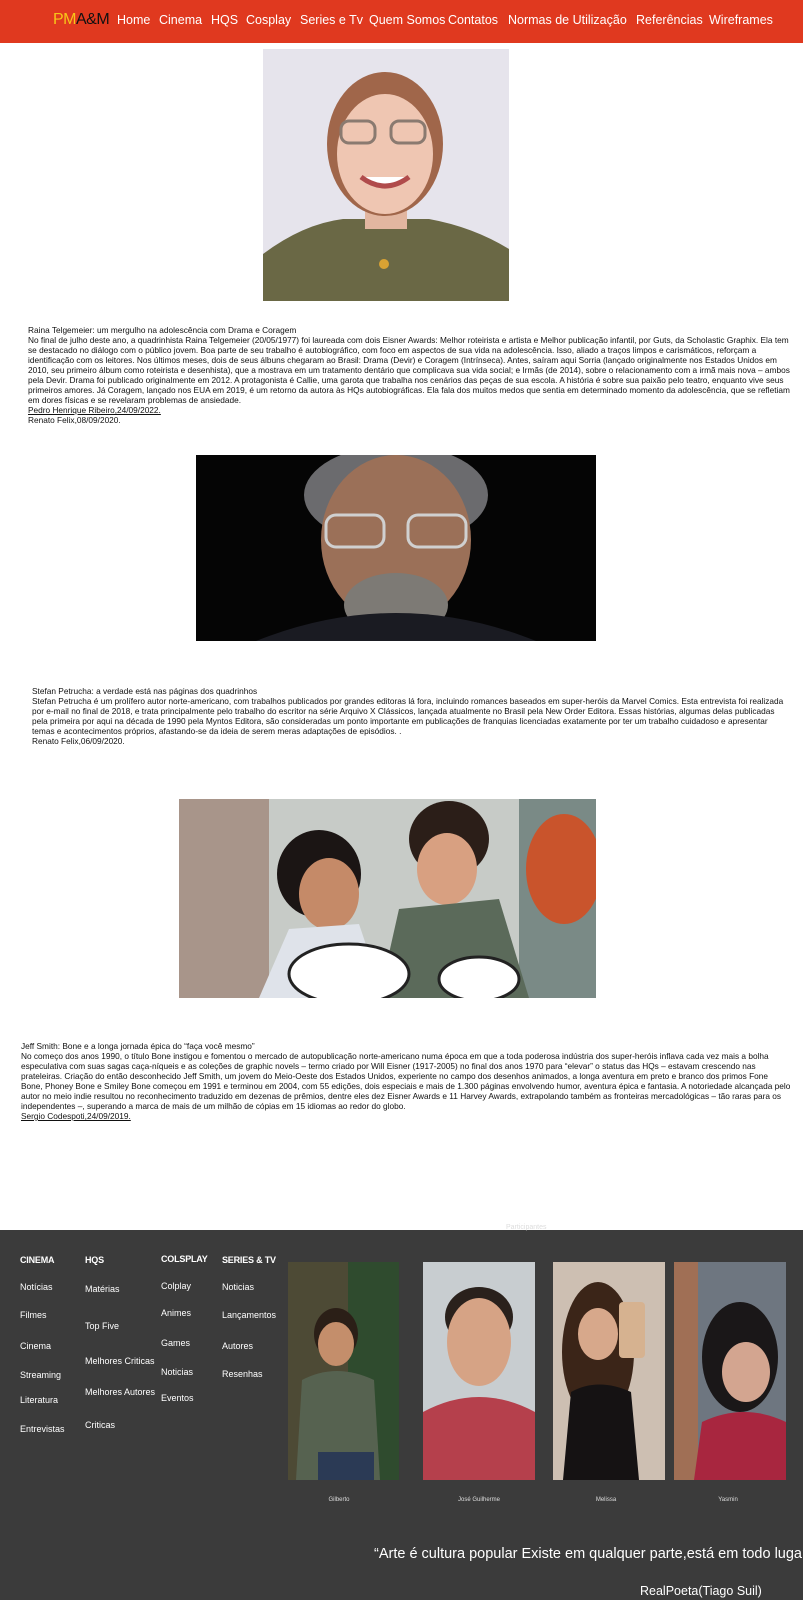  I want to click on footer-link: Entrevistas, so click(42, 1429).